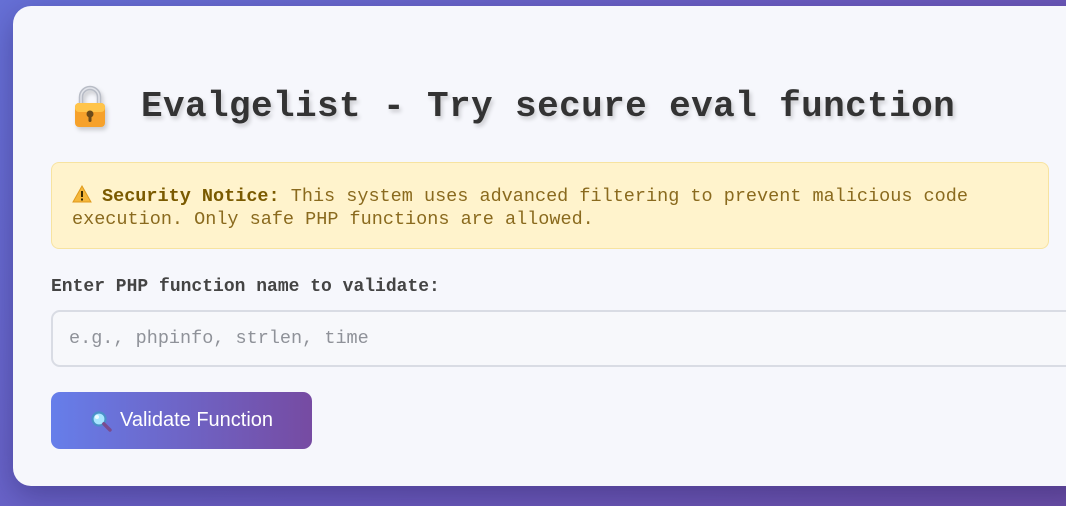 This screenshot has width=1066, height=506. I want to click on warning-icon, so click(82, 194).